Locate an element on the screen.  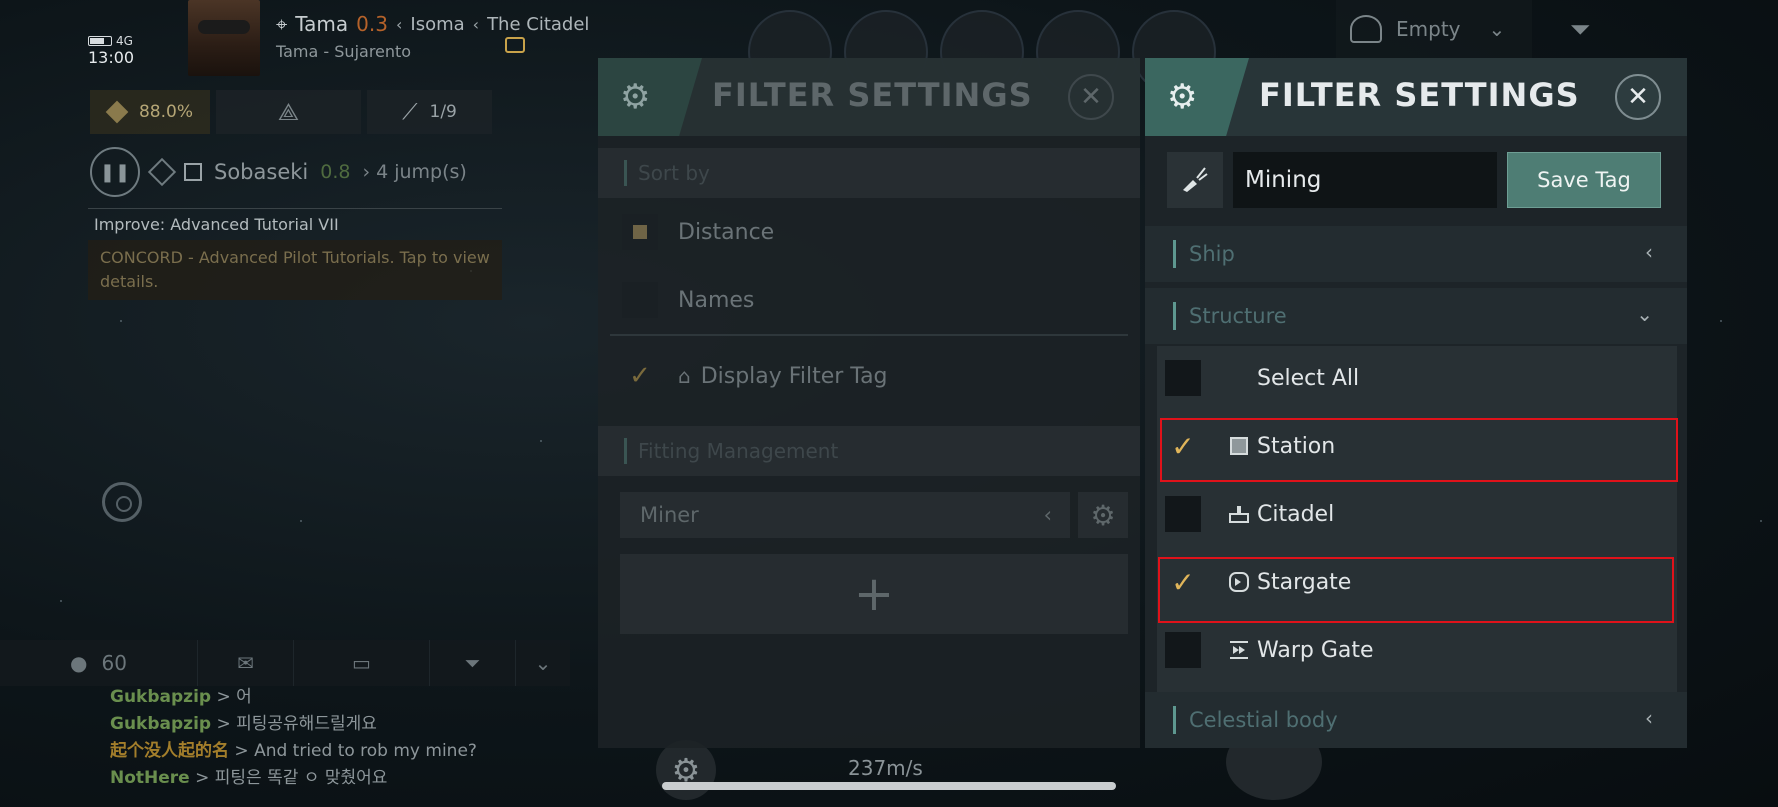
add-fitting-button: + is located at coordinates (874, 594).